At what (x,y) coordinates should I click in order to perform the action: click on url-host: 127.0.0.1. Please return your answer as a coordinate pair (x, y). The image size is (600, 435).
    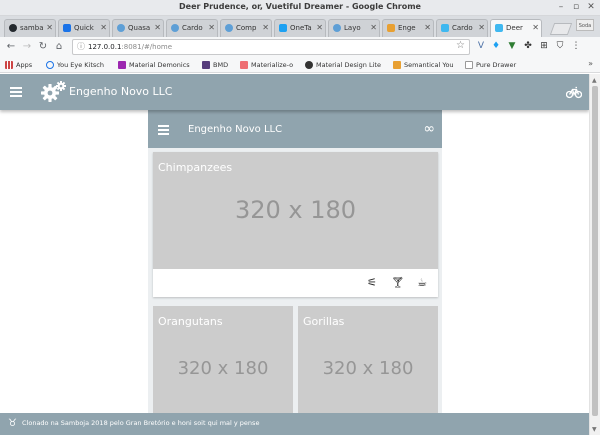
    Looking at the image, I should click on (105, 47).